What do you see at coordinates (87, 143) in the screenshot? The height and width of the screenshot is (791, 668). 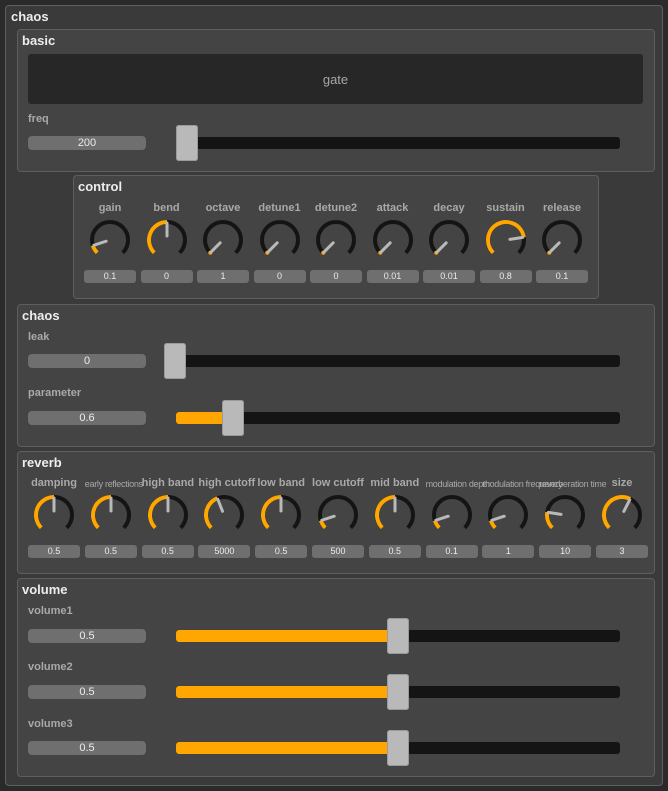 I see `freq-number-input: 200` at bounding box center [87, 143].